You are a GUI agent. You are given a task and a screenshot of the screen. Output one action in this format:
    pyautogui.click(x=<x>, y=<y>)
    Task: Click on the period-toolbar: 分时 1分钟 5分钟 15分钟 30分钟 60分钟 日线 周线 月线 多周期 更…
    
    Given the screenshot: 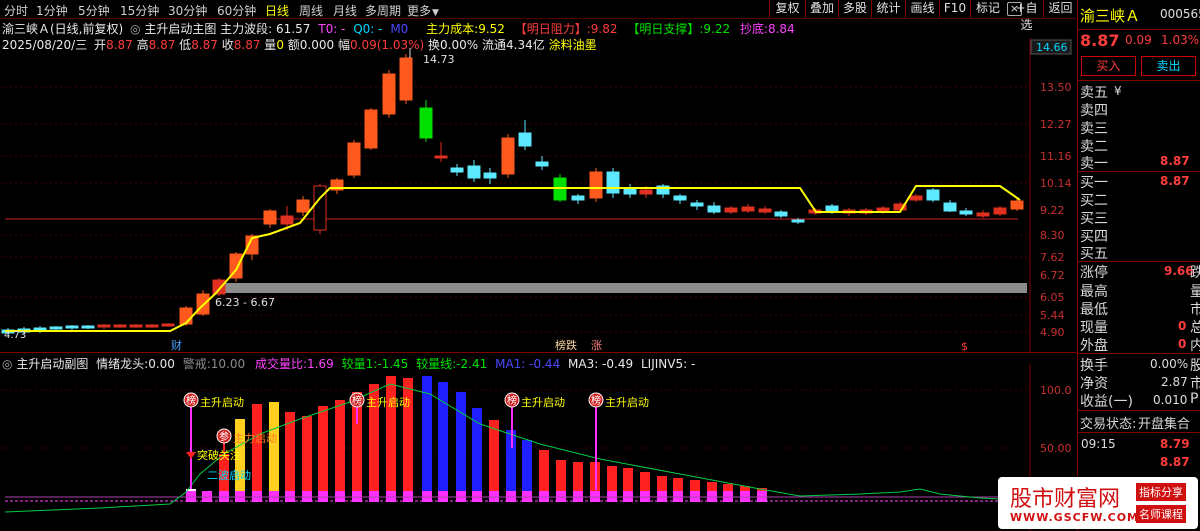 What is the action you would take?
    pyautogui.click(x=538, y=16)
    